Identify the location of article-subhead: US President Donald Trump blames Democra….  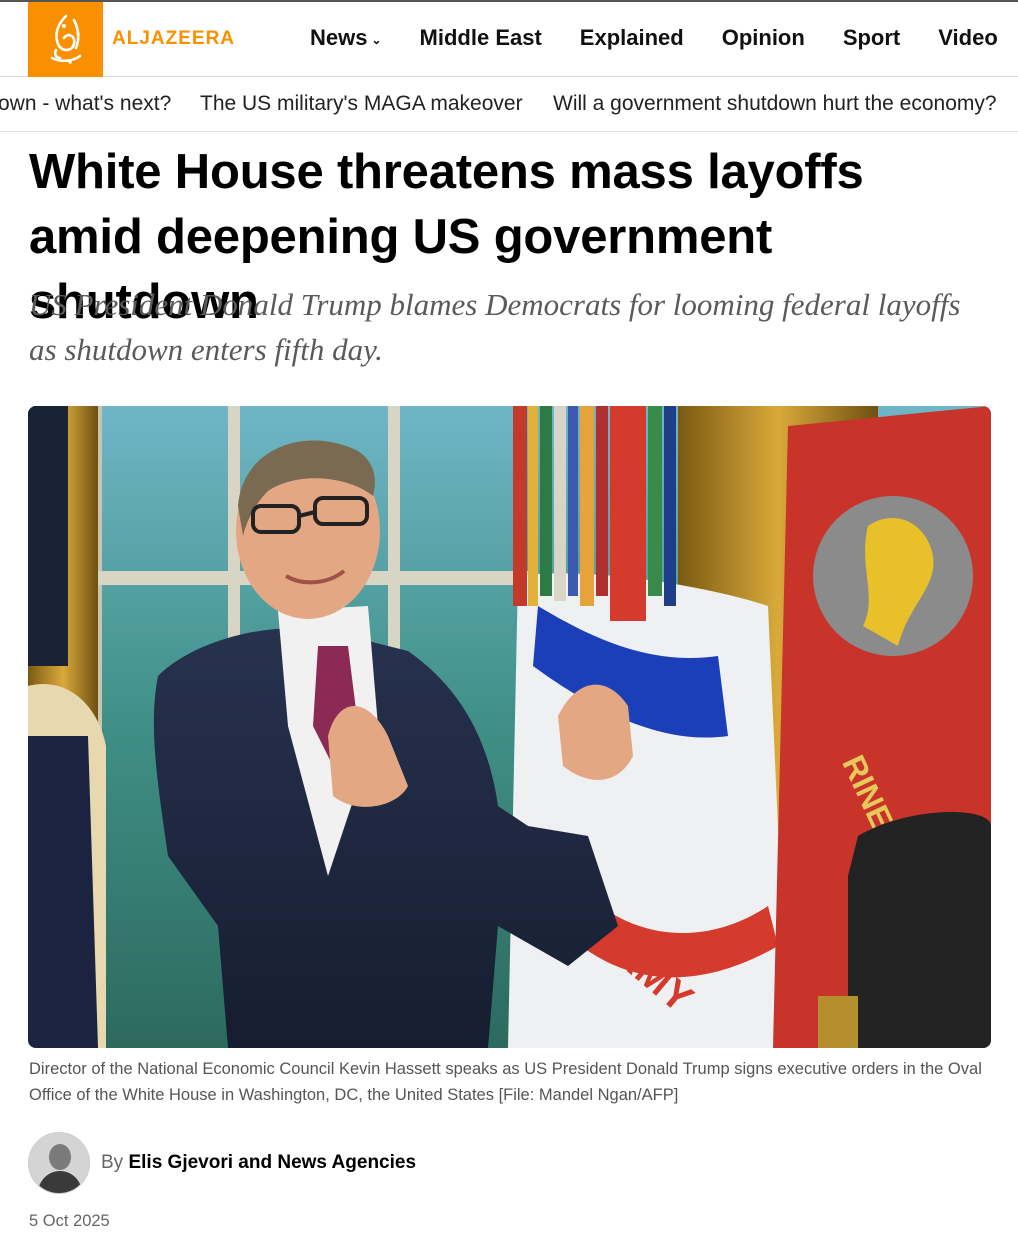
(495, 327).